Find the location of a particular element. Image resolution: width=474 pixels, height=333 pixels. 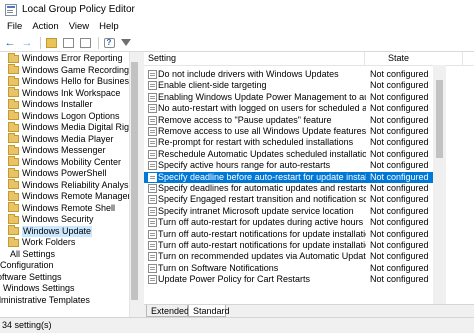

filter-icon is located at coordinates (126, 43).